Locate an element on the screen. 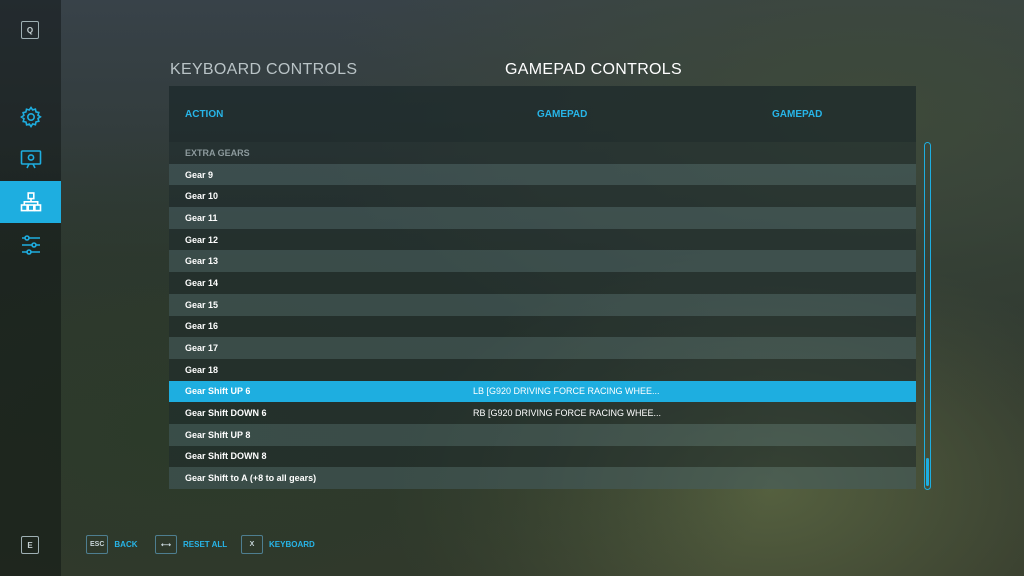 Image resolution: width=1024 pixels, height=576 pixels. nav-item-advanced-settings is located at coordinates (30, 245).